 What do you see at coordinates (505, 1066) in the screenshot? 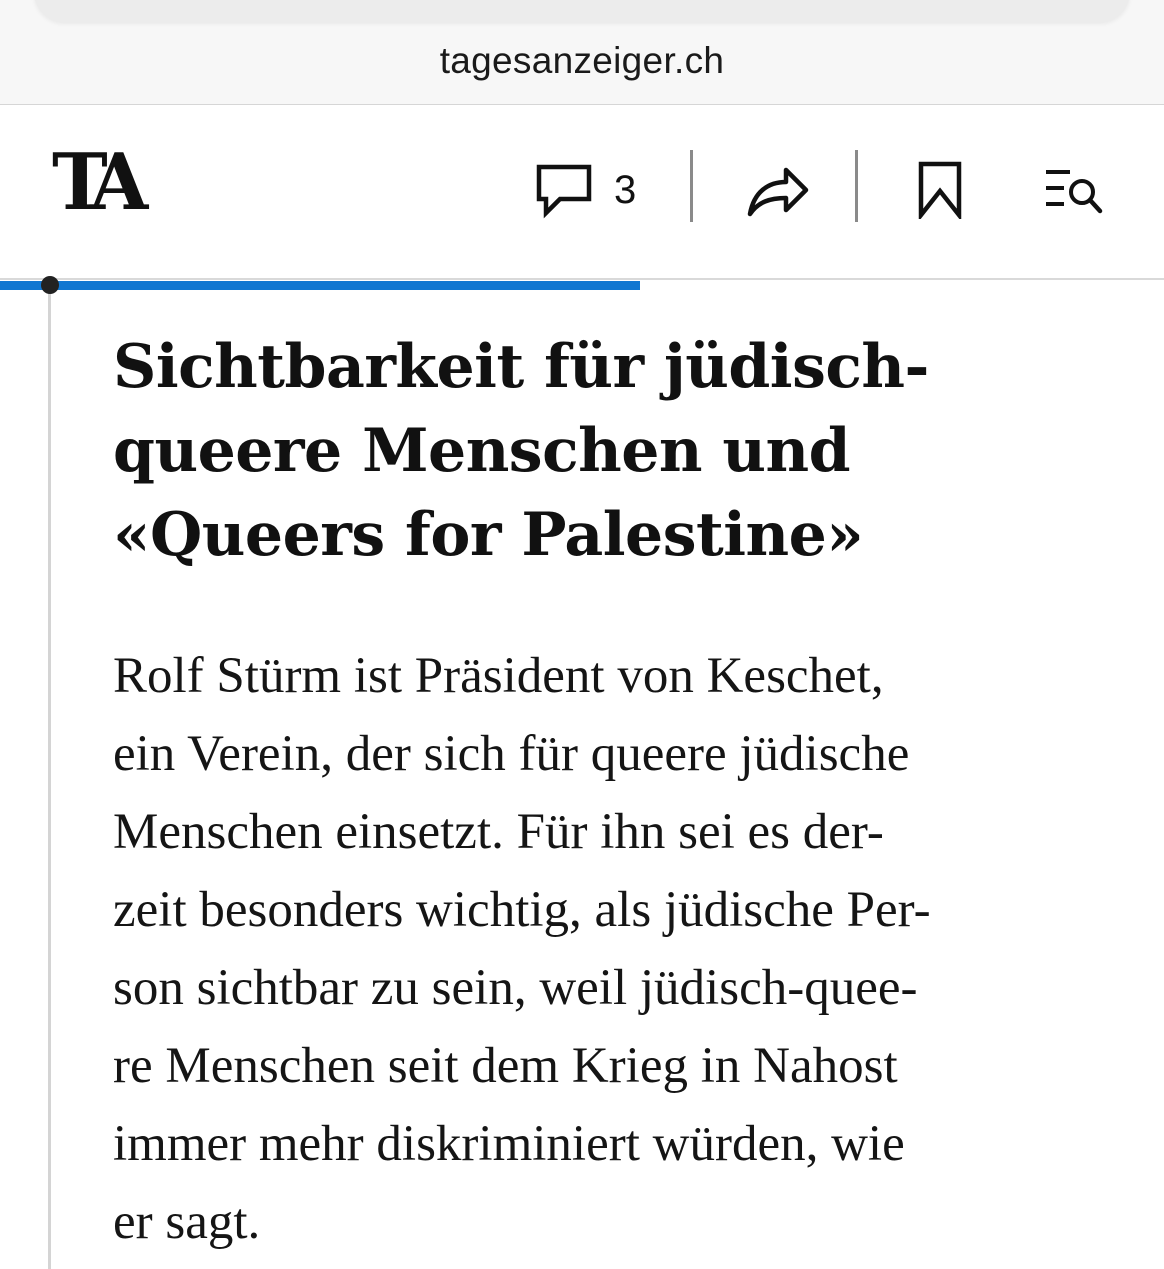
I see `article-body-line: re Menschen seit dem Krieg in Nahost` at bounding box center [505, 1066].